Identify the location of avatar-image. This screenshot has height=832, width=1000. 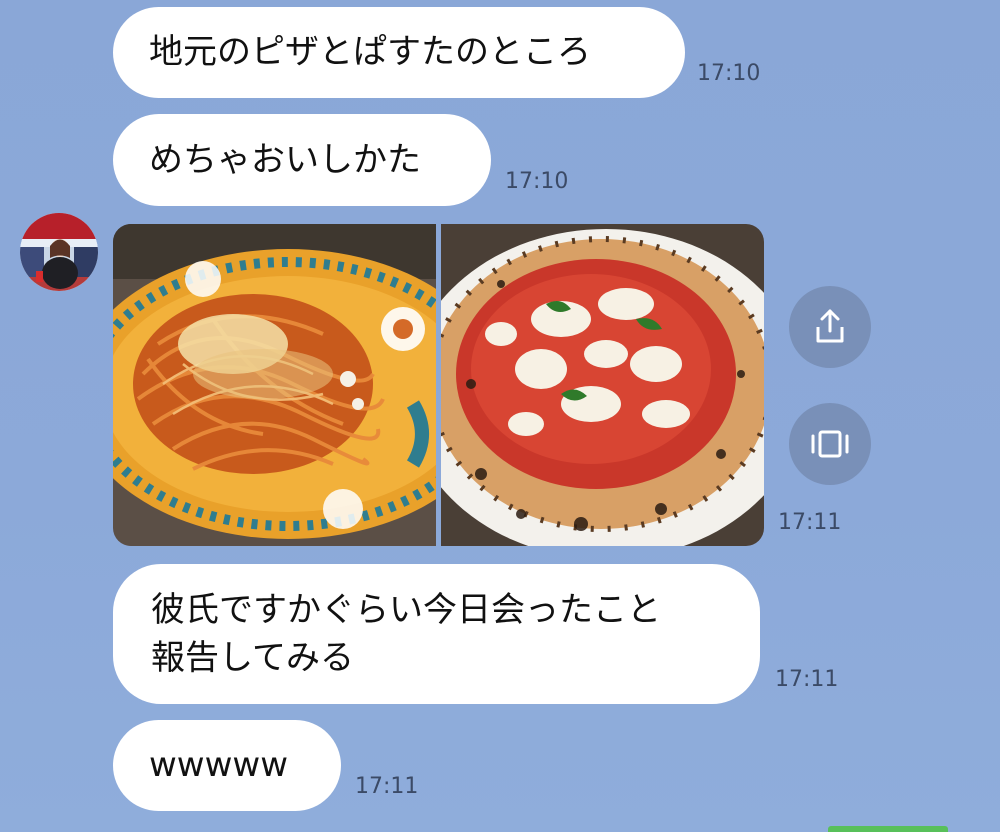
(59, 252).